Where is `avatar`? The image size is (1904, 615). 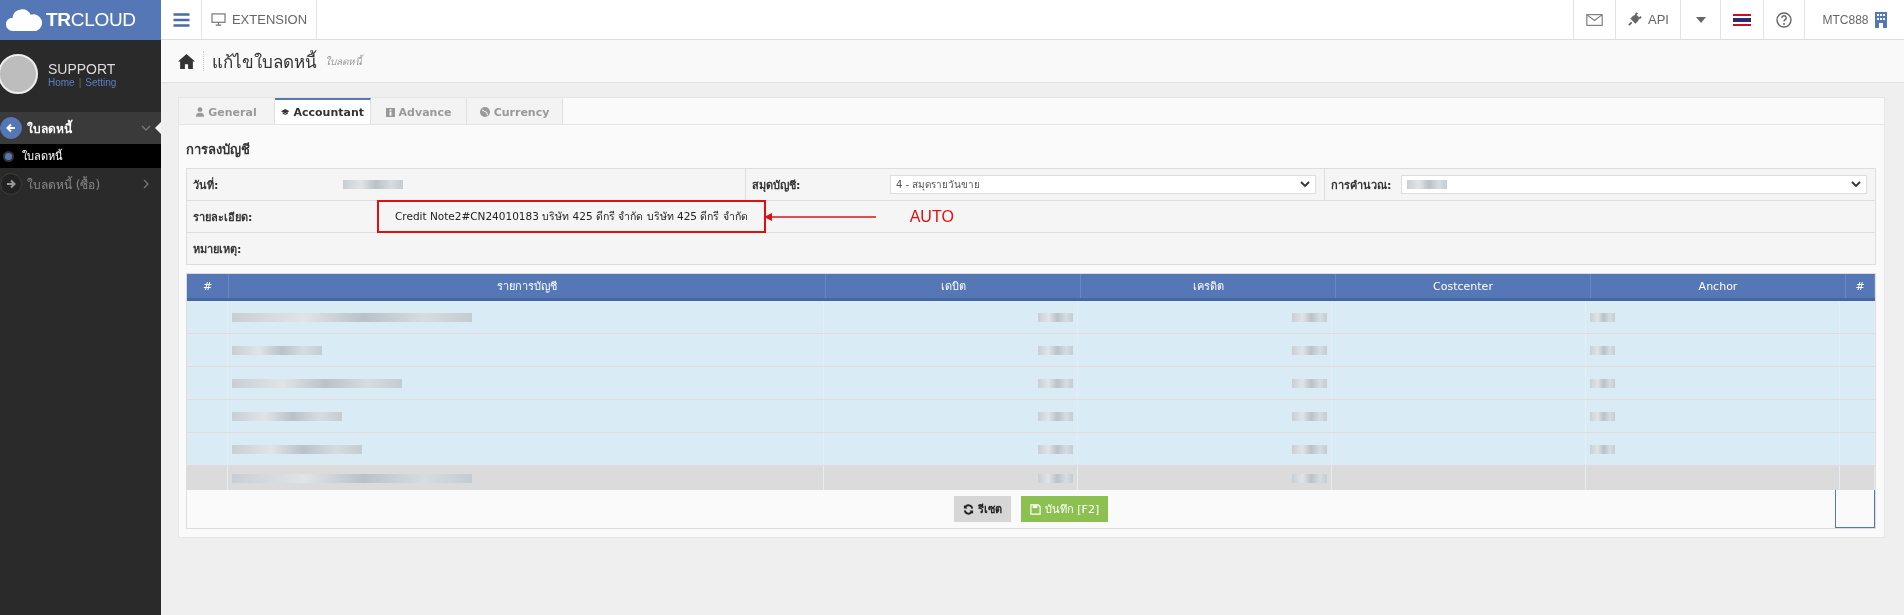
avatar is located at coordinates (19, 74).